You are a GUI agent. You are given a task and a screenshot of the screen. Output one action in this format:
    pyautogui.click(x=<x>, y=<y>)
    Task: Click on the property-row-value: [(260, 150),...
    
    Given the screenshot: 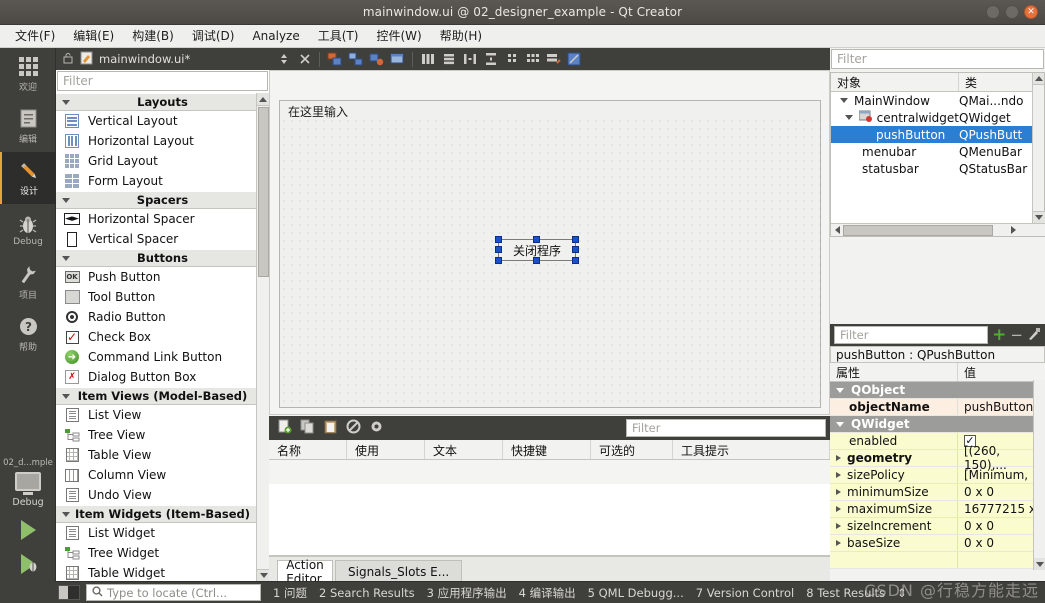 What is the action you would take?
    pyautogui.click(x=1001, y=458)
    